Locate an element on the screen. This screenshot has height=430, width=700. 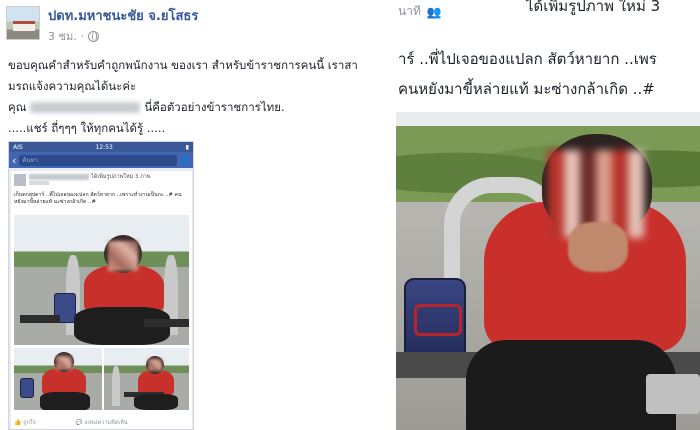
zoomed-text-line: คนหยังมาขี้หล่ายแท้ มะซ่างกล้าเกิด ..# is located at coordinates (526, 89).